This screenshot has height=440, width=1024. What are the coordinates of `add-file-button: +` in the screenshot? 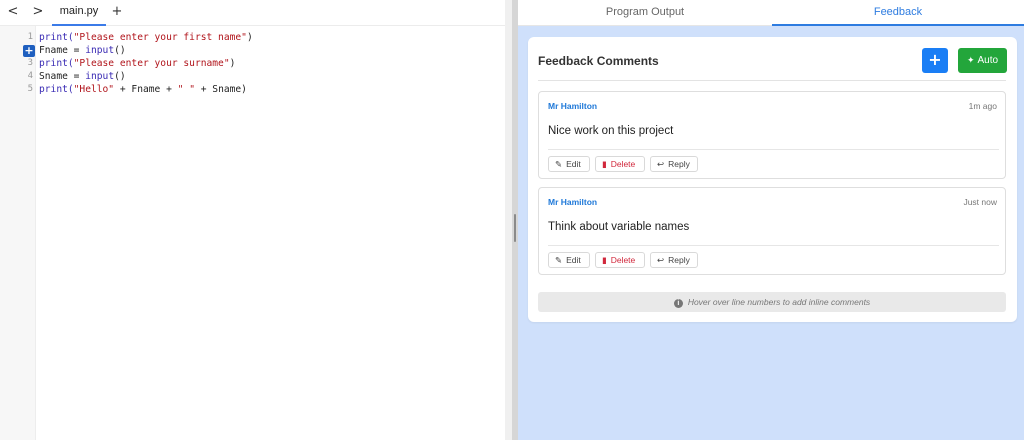 It's located at (117, 12).